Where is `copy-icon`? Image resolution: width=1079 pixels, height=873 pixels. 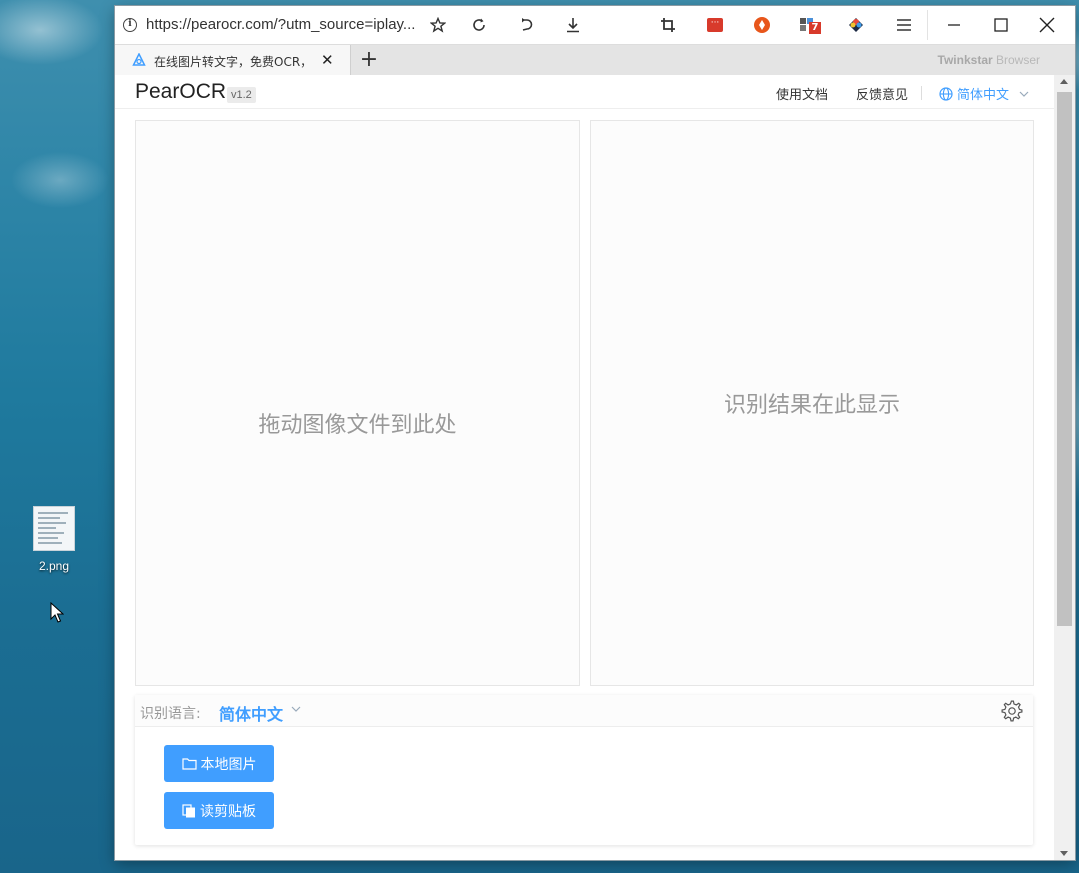 copy-icon is located at coordinates (188, 810).